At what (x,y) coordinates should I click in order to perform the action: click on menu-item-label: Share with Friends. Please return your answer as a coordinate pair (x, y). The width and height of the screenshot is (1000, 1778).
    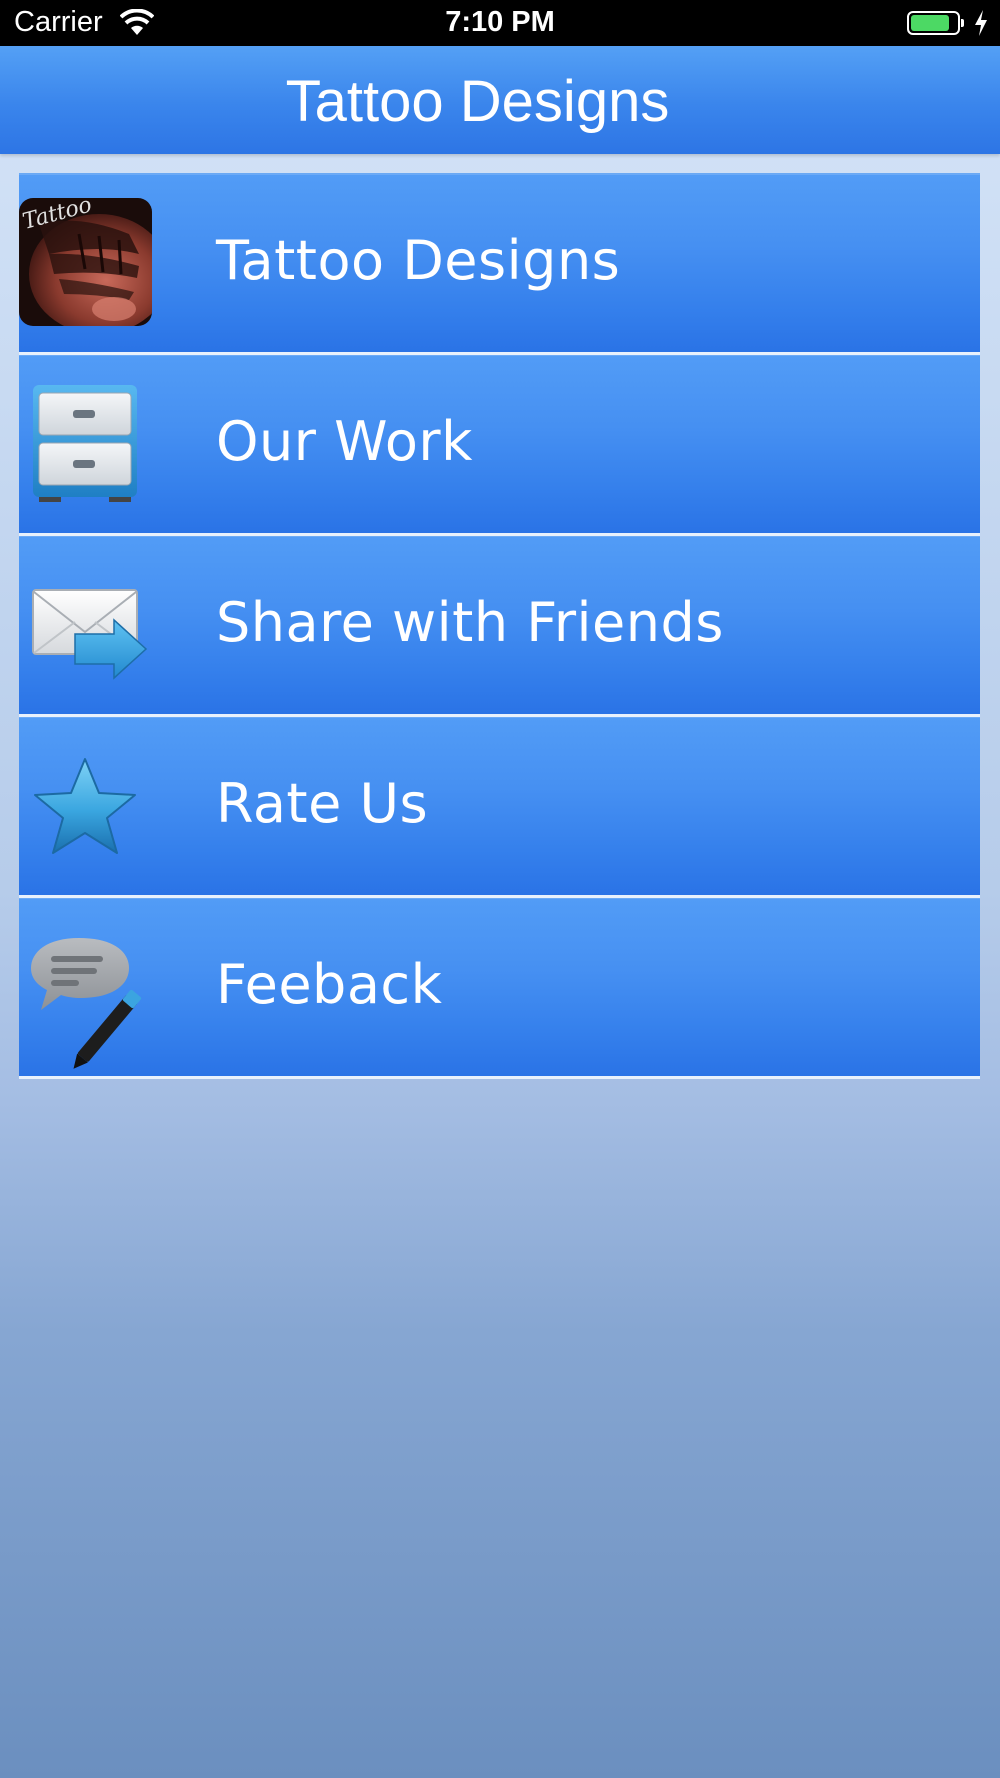
    Looking at the image, I should click on (470, 622).